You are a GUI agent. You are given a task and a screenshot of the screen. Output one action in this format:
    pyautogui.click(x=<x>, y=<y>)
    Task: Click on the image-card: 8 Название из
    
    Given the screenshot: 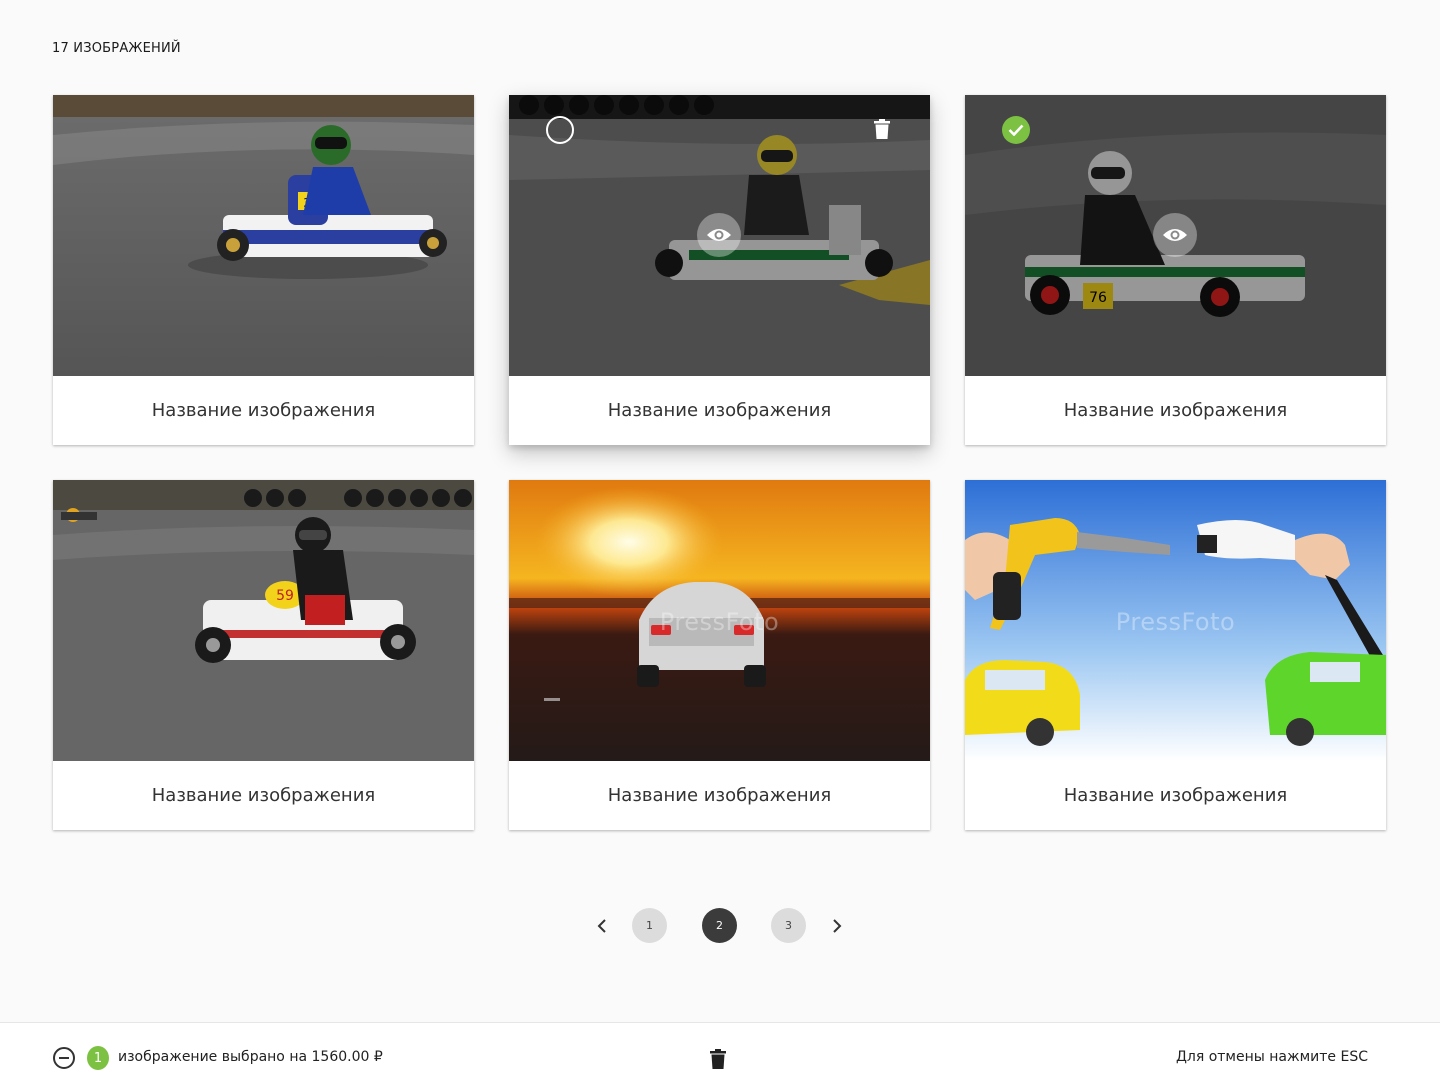 What is the action you would take?
    pyautogui.click(x=719, y=270)
    